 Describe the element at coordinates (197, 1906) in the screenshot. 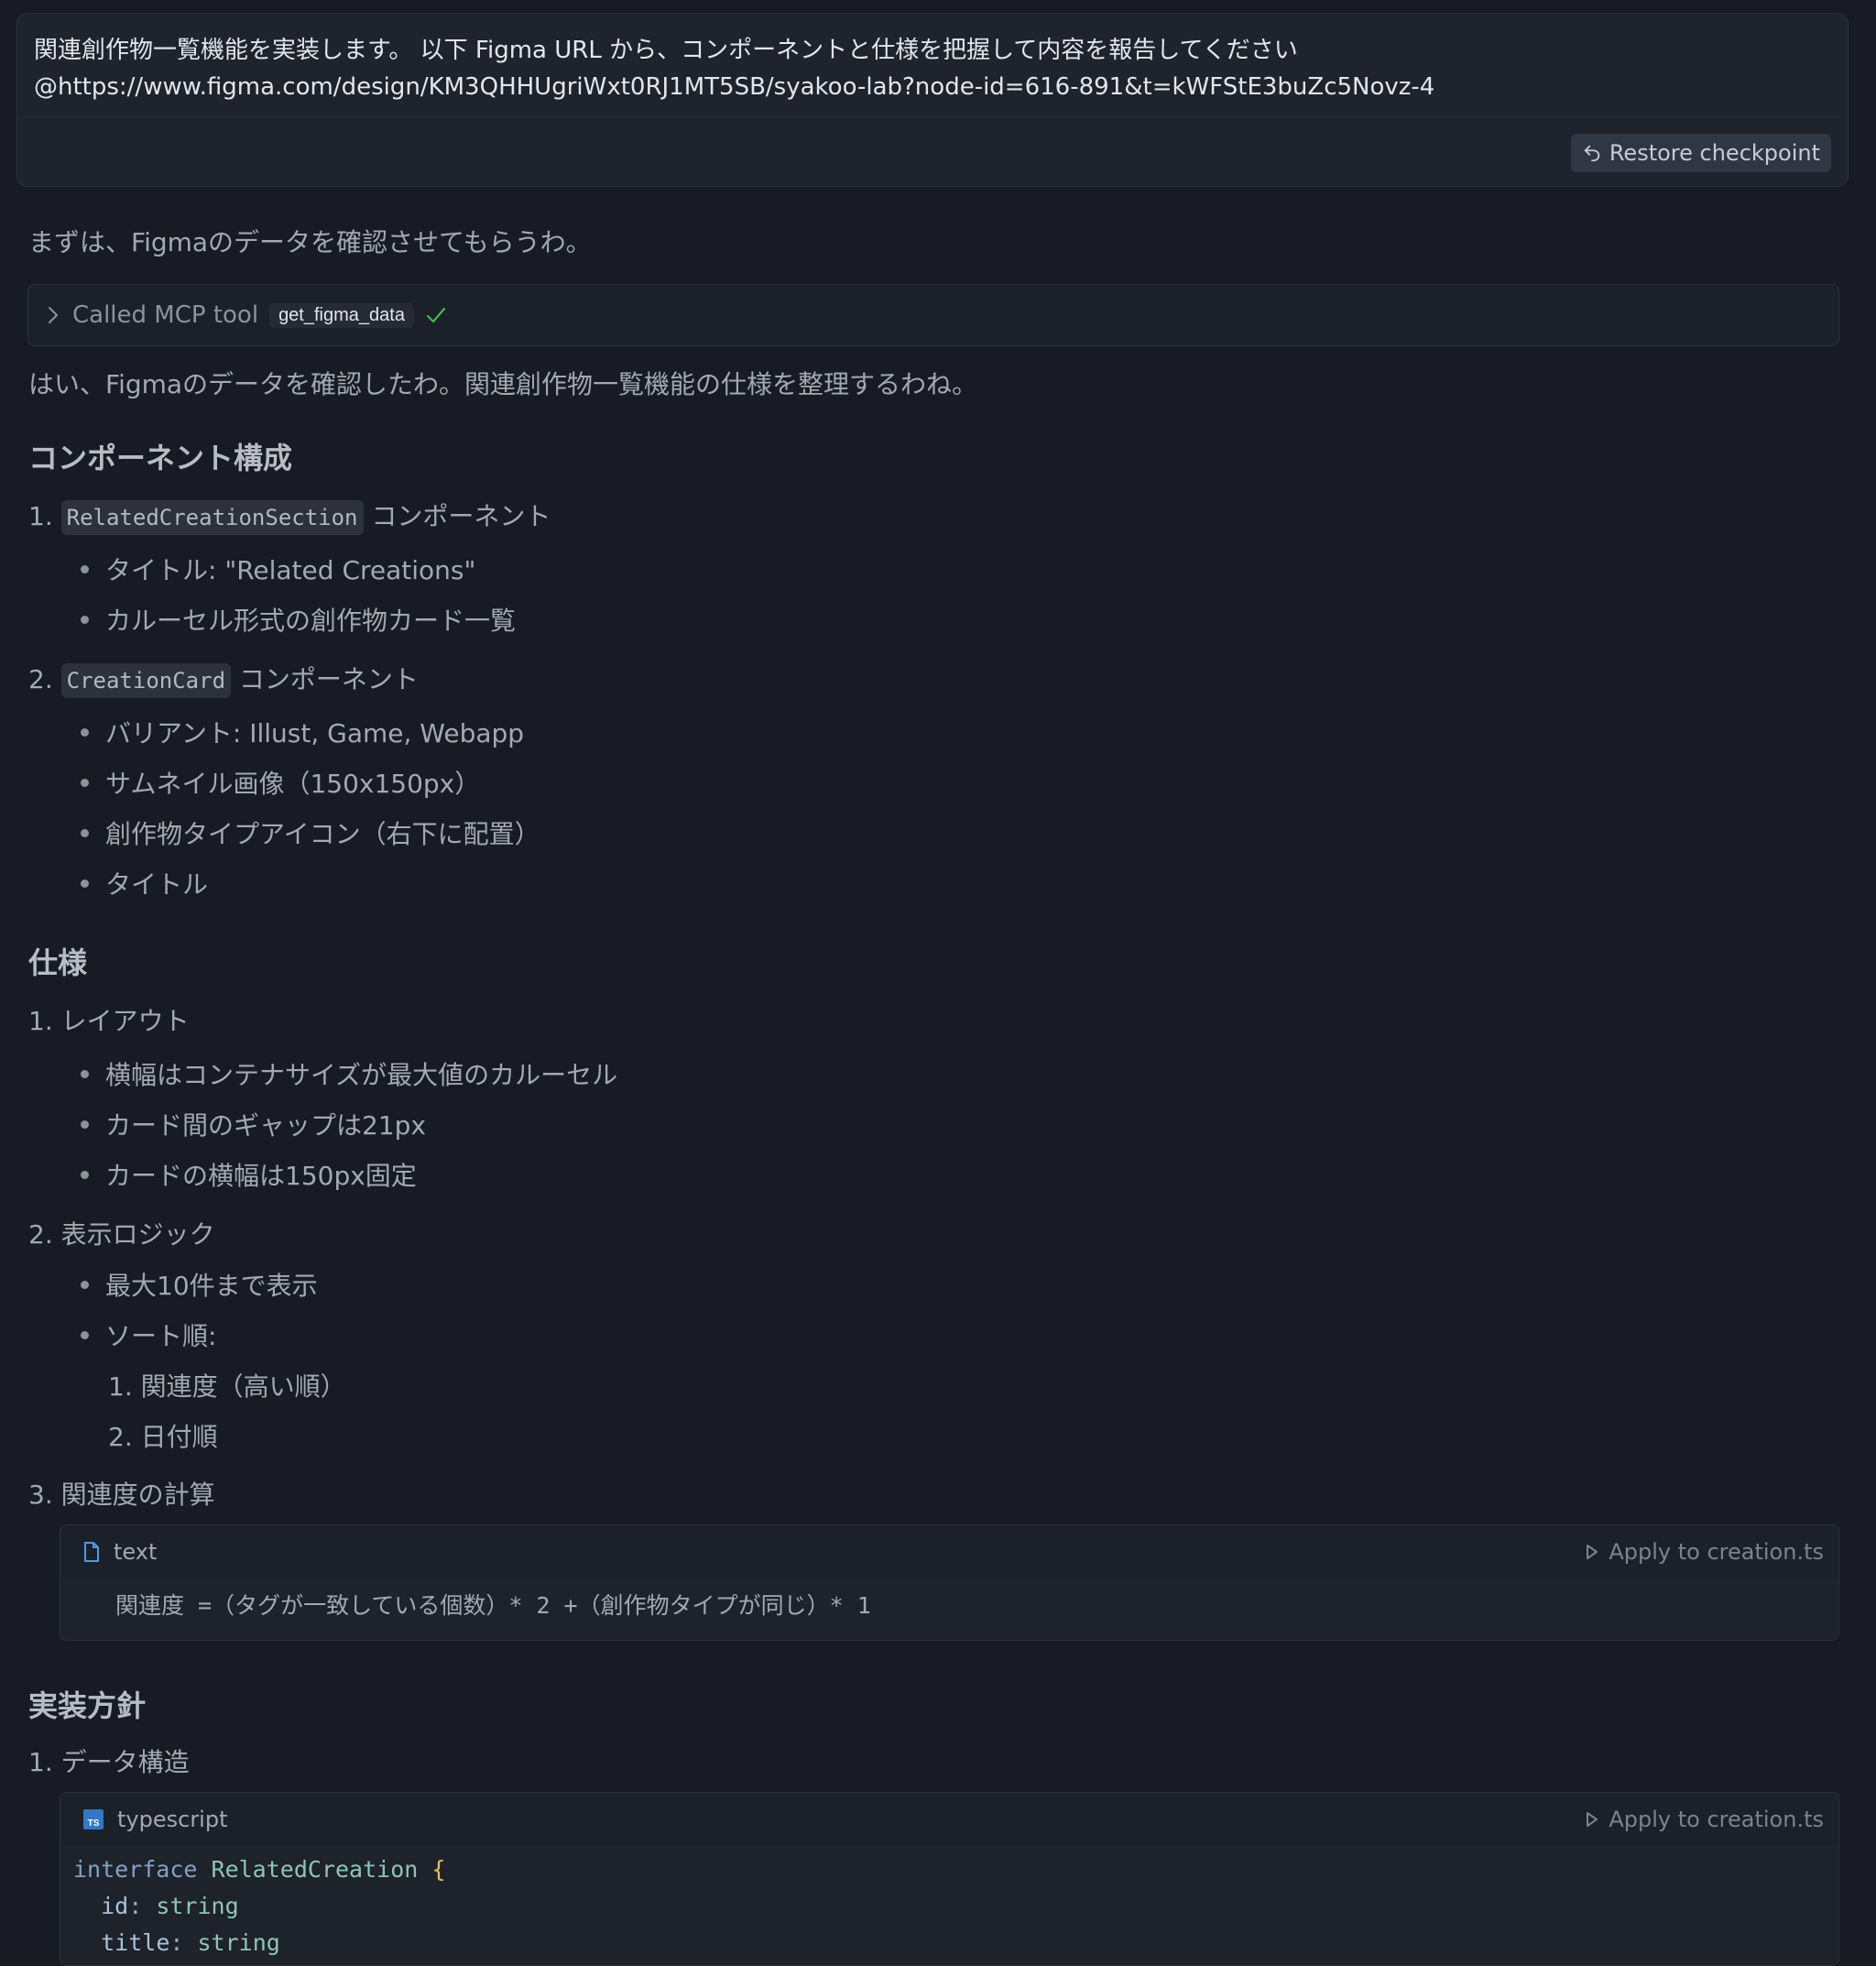

I see `code-type: string` at that location.